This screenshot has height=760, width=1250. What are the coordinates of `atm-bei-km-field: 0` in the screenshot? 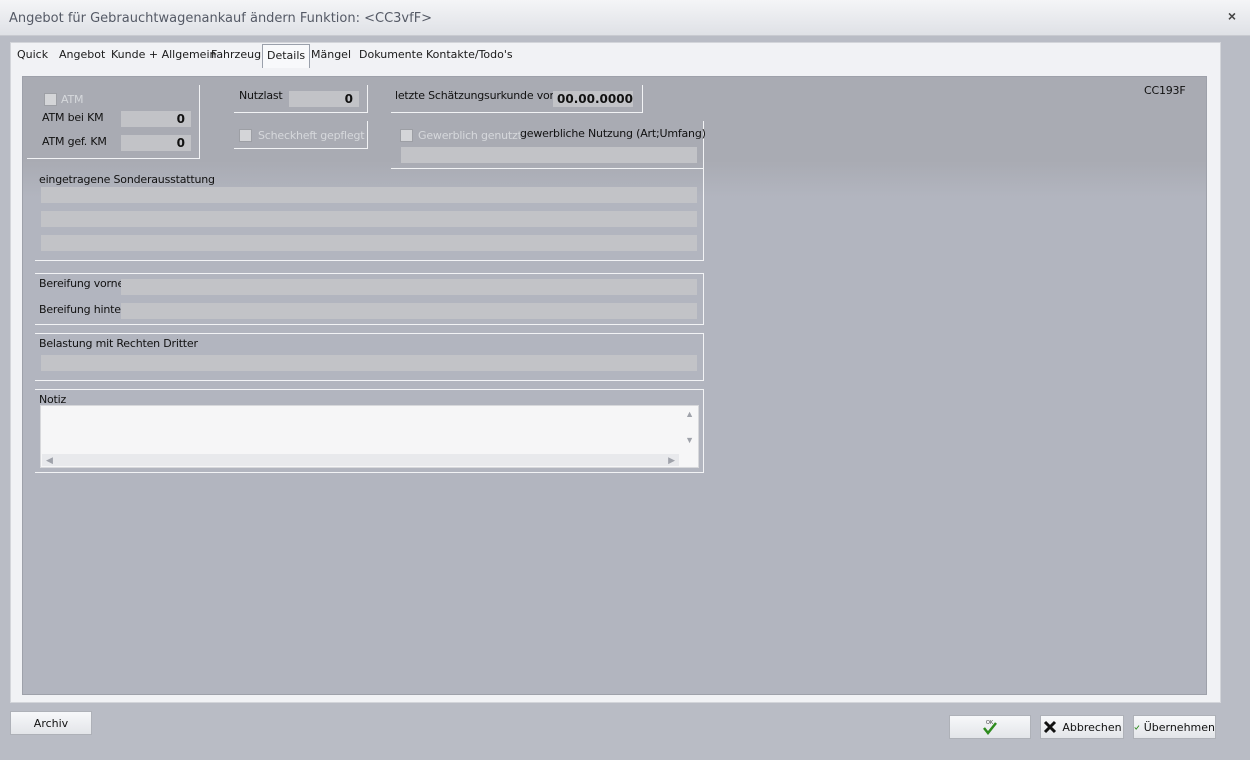 It's located at (156, 119).